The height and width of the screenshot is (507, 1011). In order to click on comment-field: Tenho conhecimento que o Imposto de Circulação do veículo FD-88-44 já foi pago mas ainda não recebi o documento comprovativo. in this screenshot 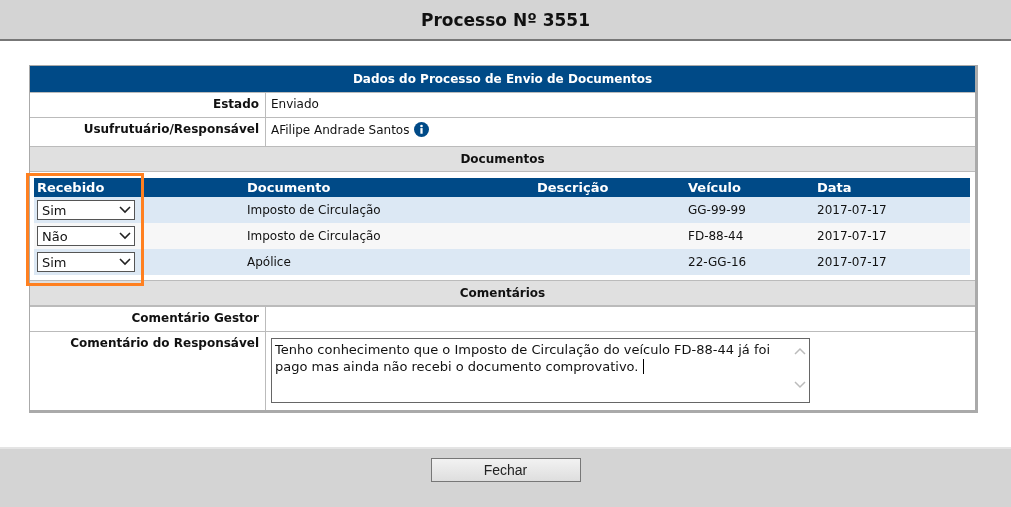, I will do `click(540, 370)`.